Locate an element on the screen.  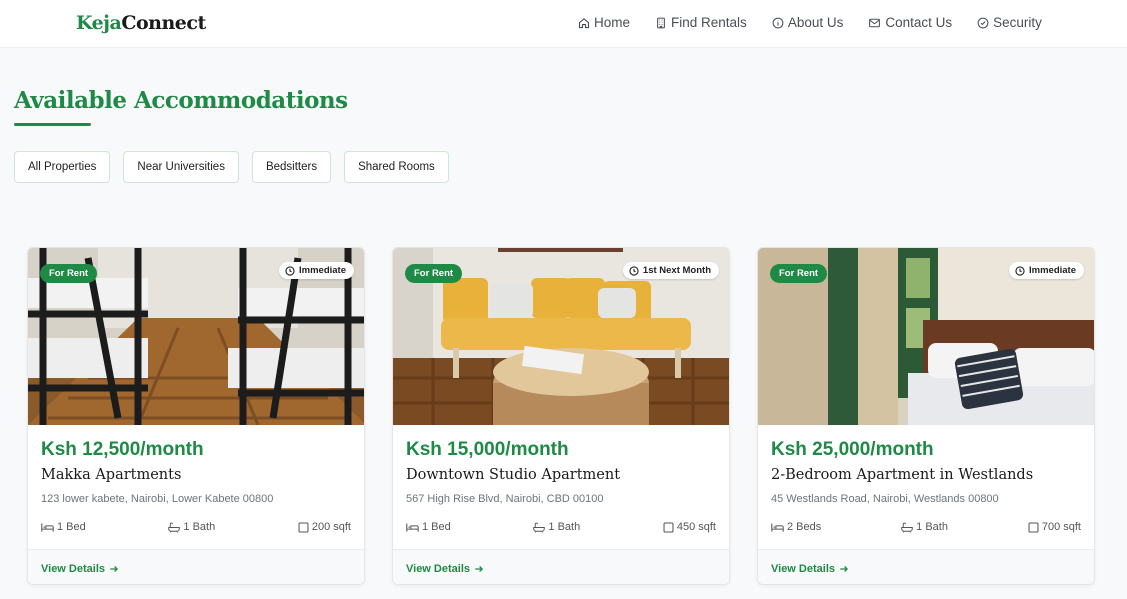
listing-title: 2-Bedroom Apartment in Westlands is located at coordinates (902, 475).